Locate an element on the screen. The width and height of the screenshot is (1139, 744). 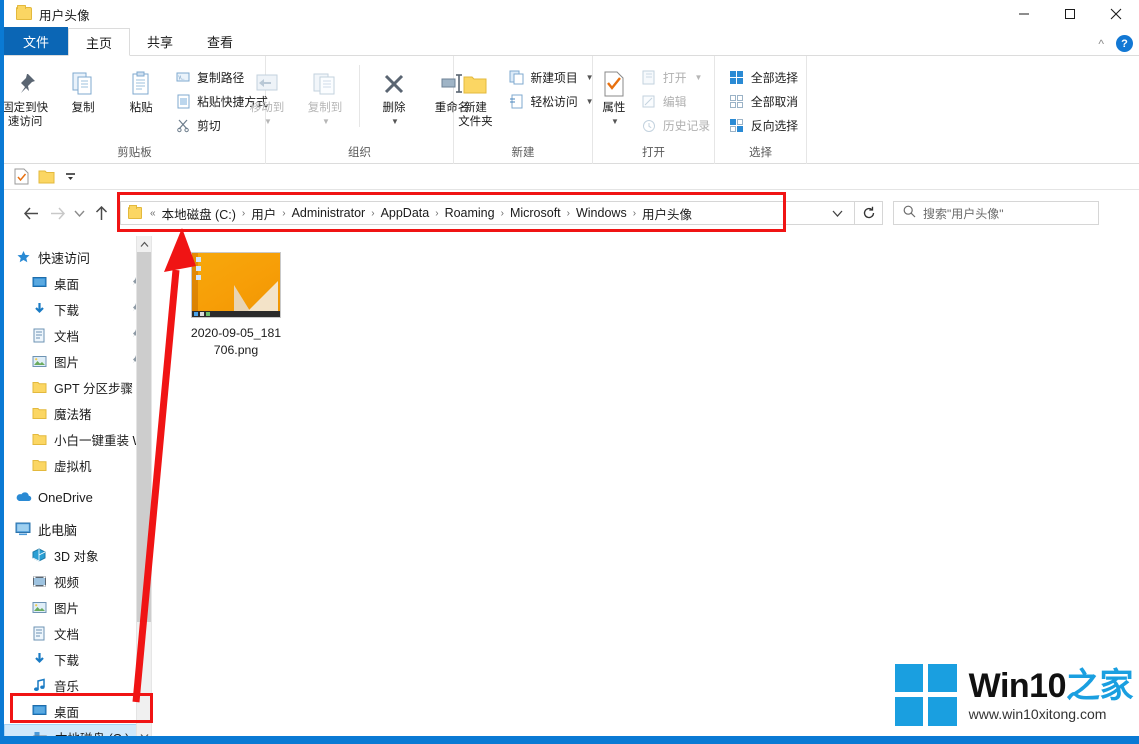
refresh-button is located at coordinates (869, 213).